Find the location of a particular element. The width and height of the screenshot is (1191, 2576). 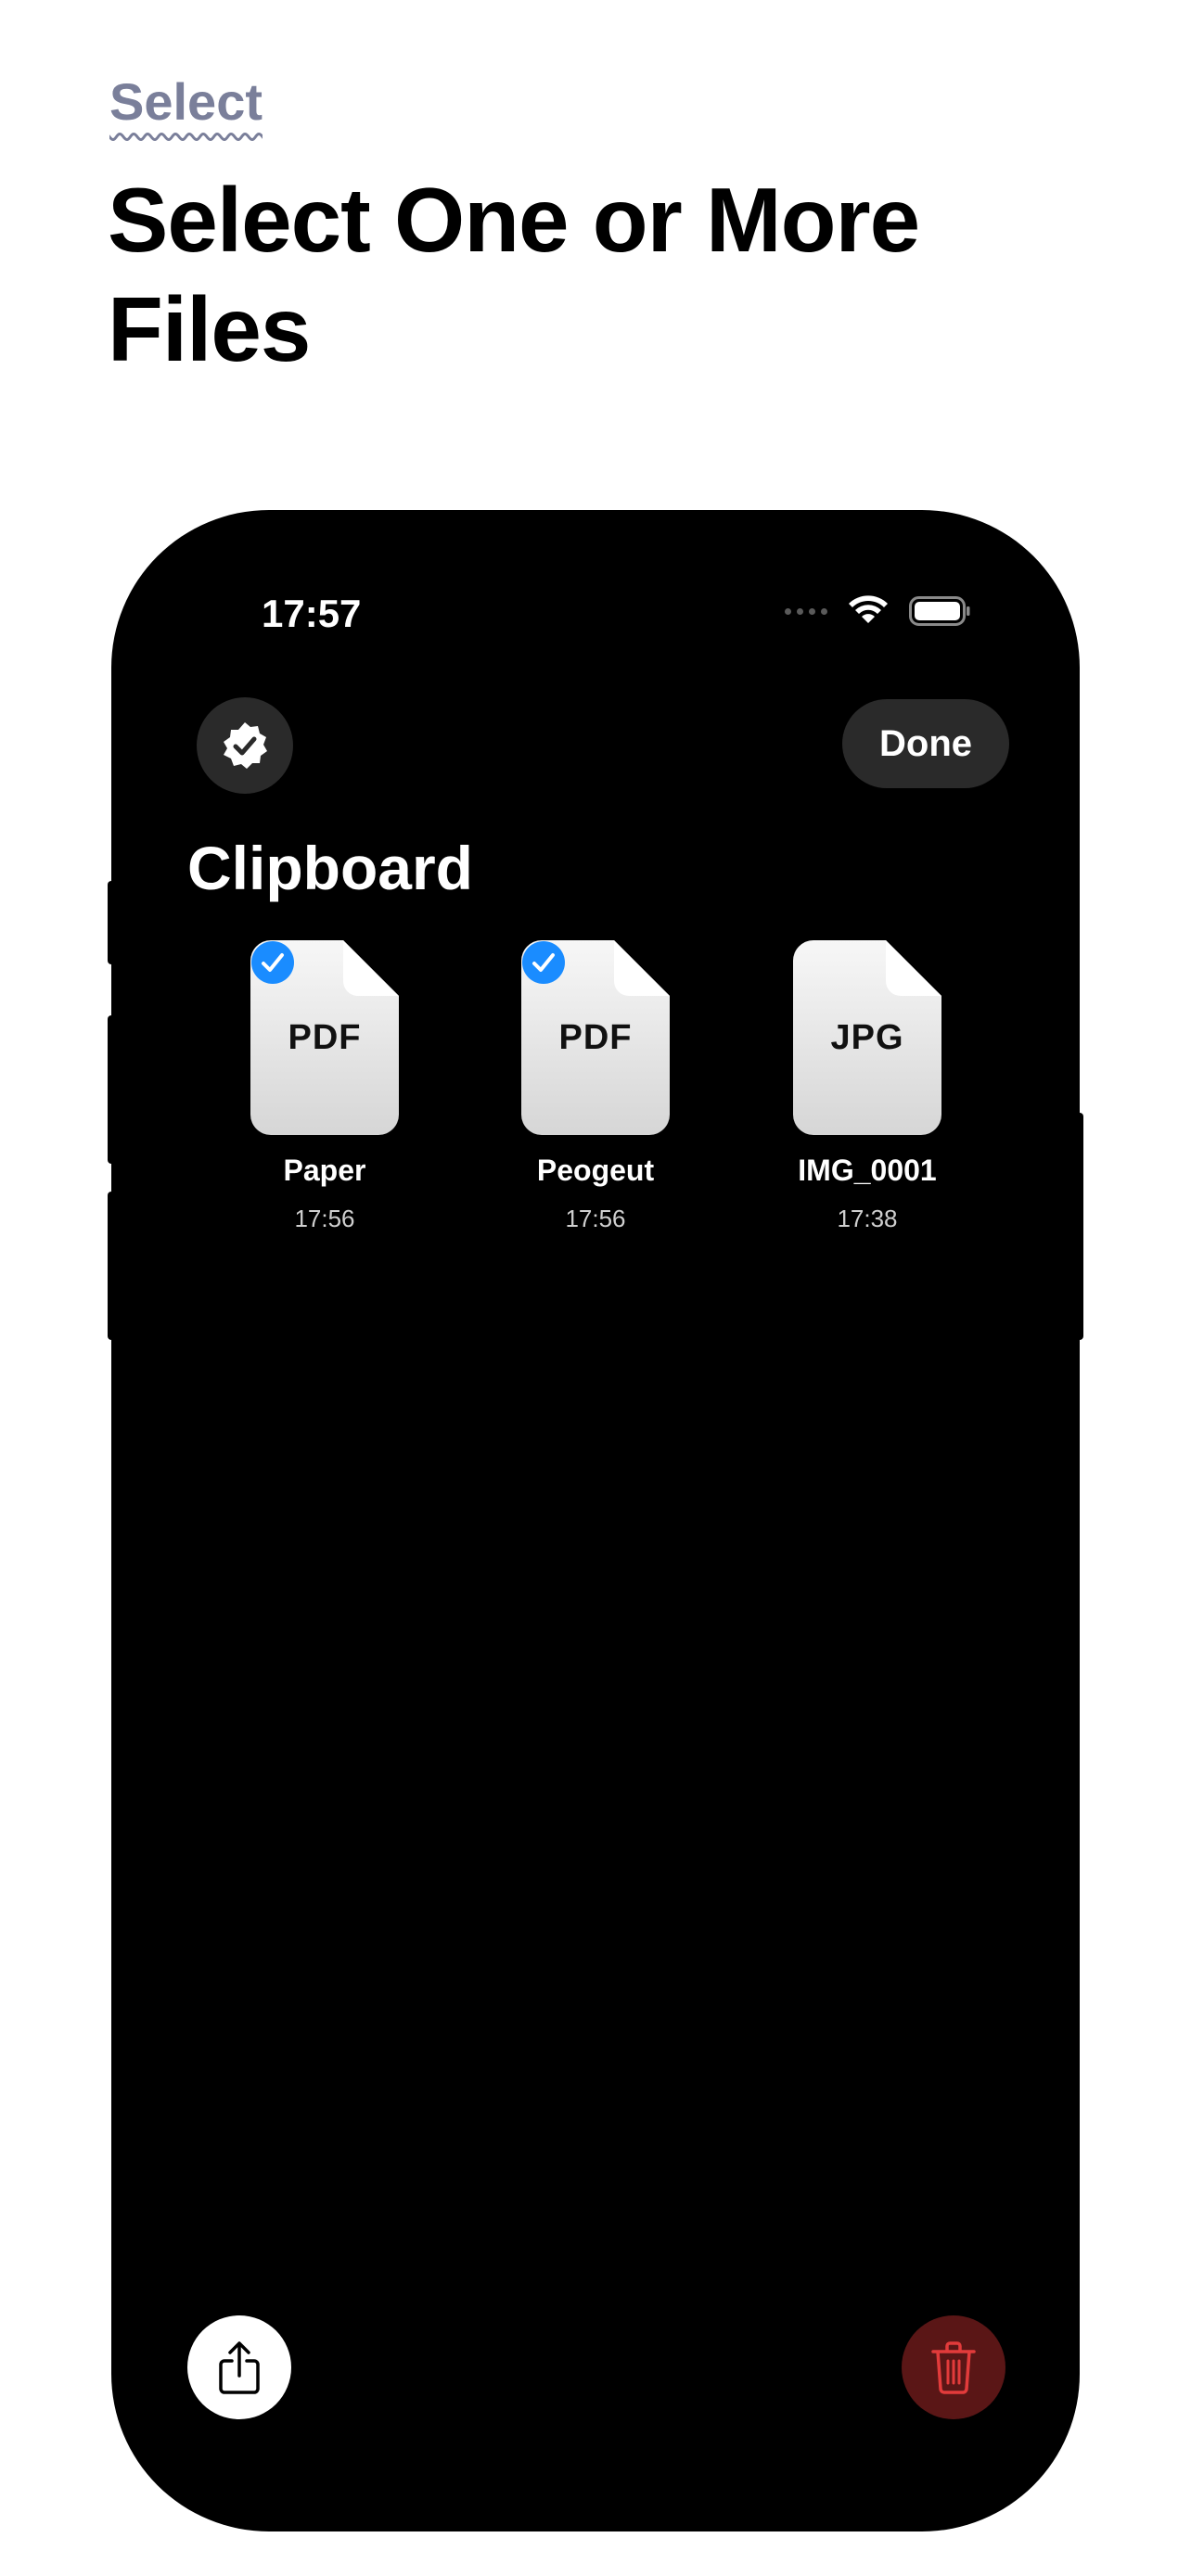

status-icons is located at coordinates (877, 611).